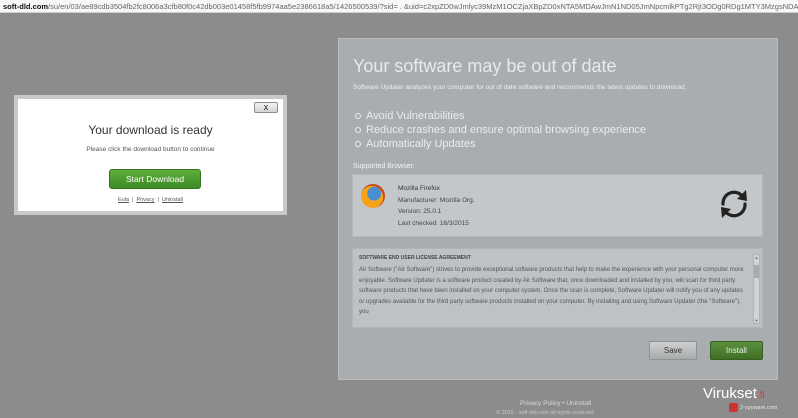  What do you see at coordinates (420, 211) in the screenshot?
I see `browser-version: Version: 25.0.1` at bounding box center [420, 211].